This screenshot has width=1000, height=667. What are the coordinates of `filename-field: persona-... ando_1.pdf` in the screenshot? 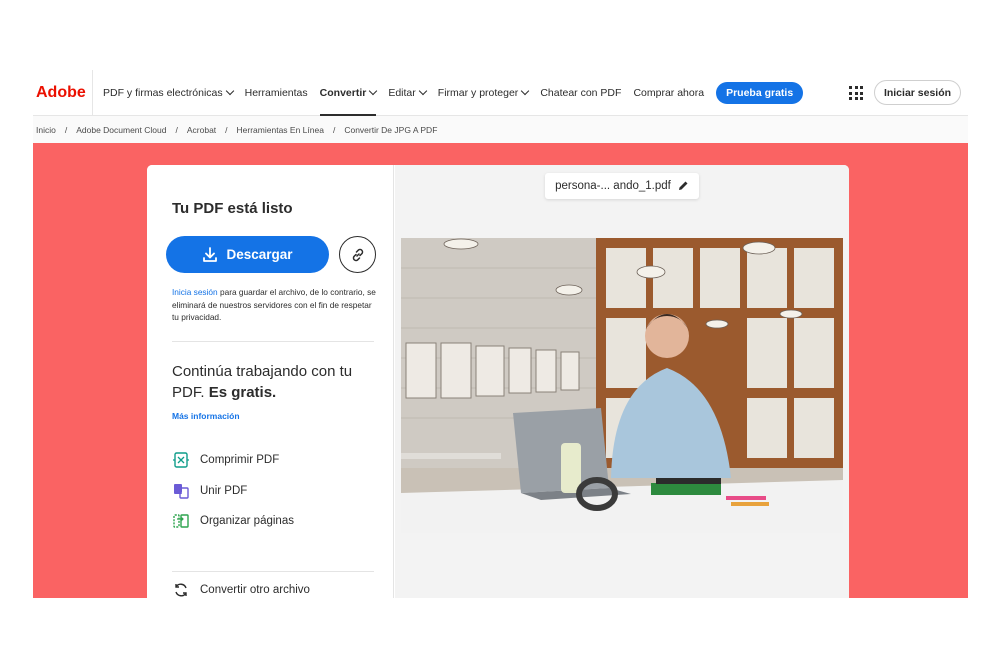 It's located at (622, 186).